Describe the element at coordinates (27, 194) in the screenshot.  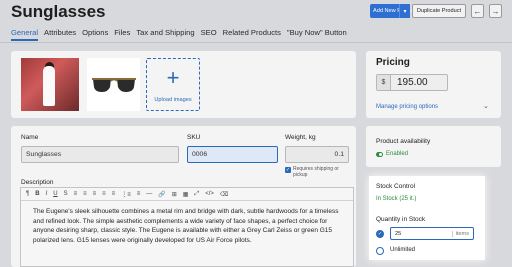
I see `paragraph-icon: ¶` at that location.